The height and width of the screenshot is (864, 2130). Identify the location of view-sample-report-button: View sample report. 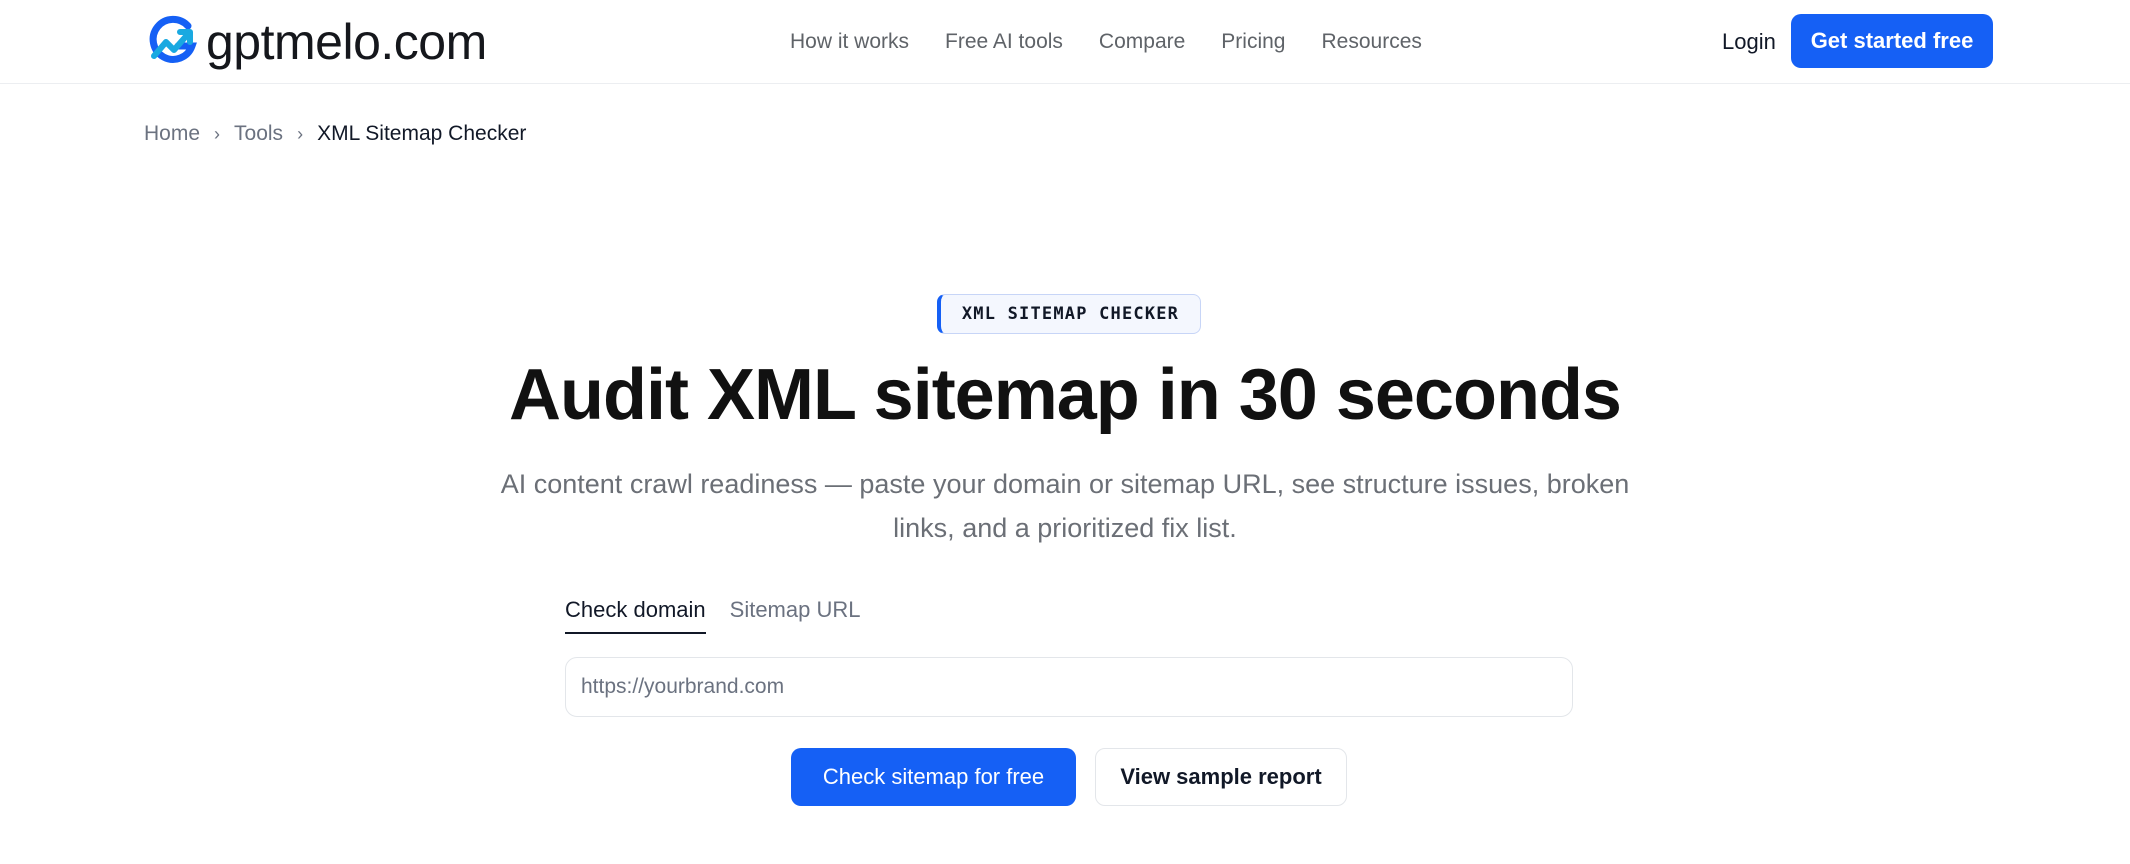
(1221, 777).